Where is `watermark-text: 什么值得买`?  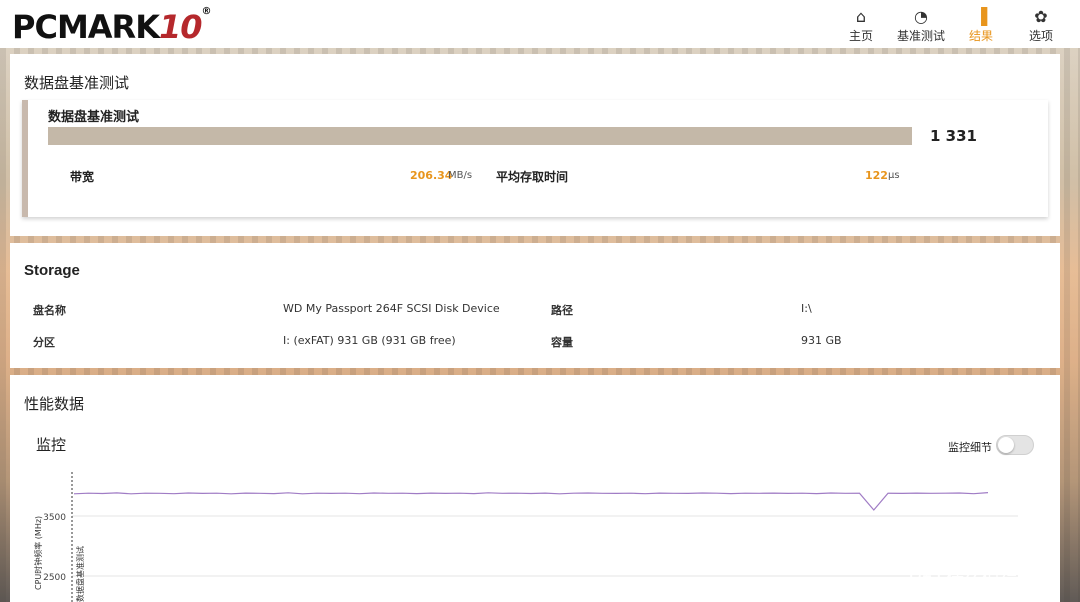
watermark-text: 什么值得买 is located at coordinates (991, 579).